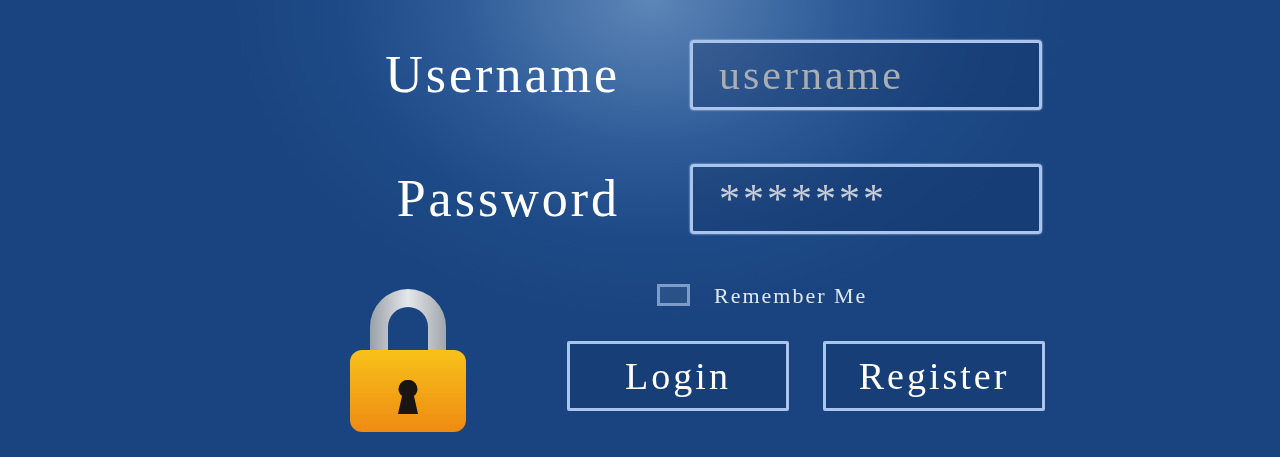 The height and width of the screenshot is (457, 1280). I want to click on field-label: Username, so click(502, 75).